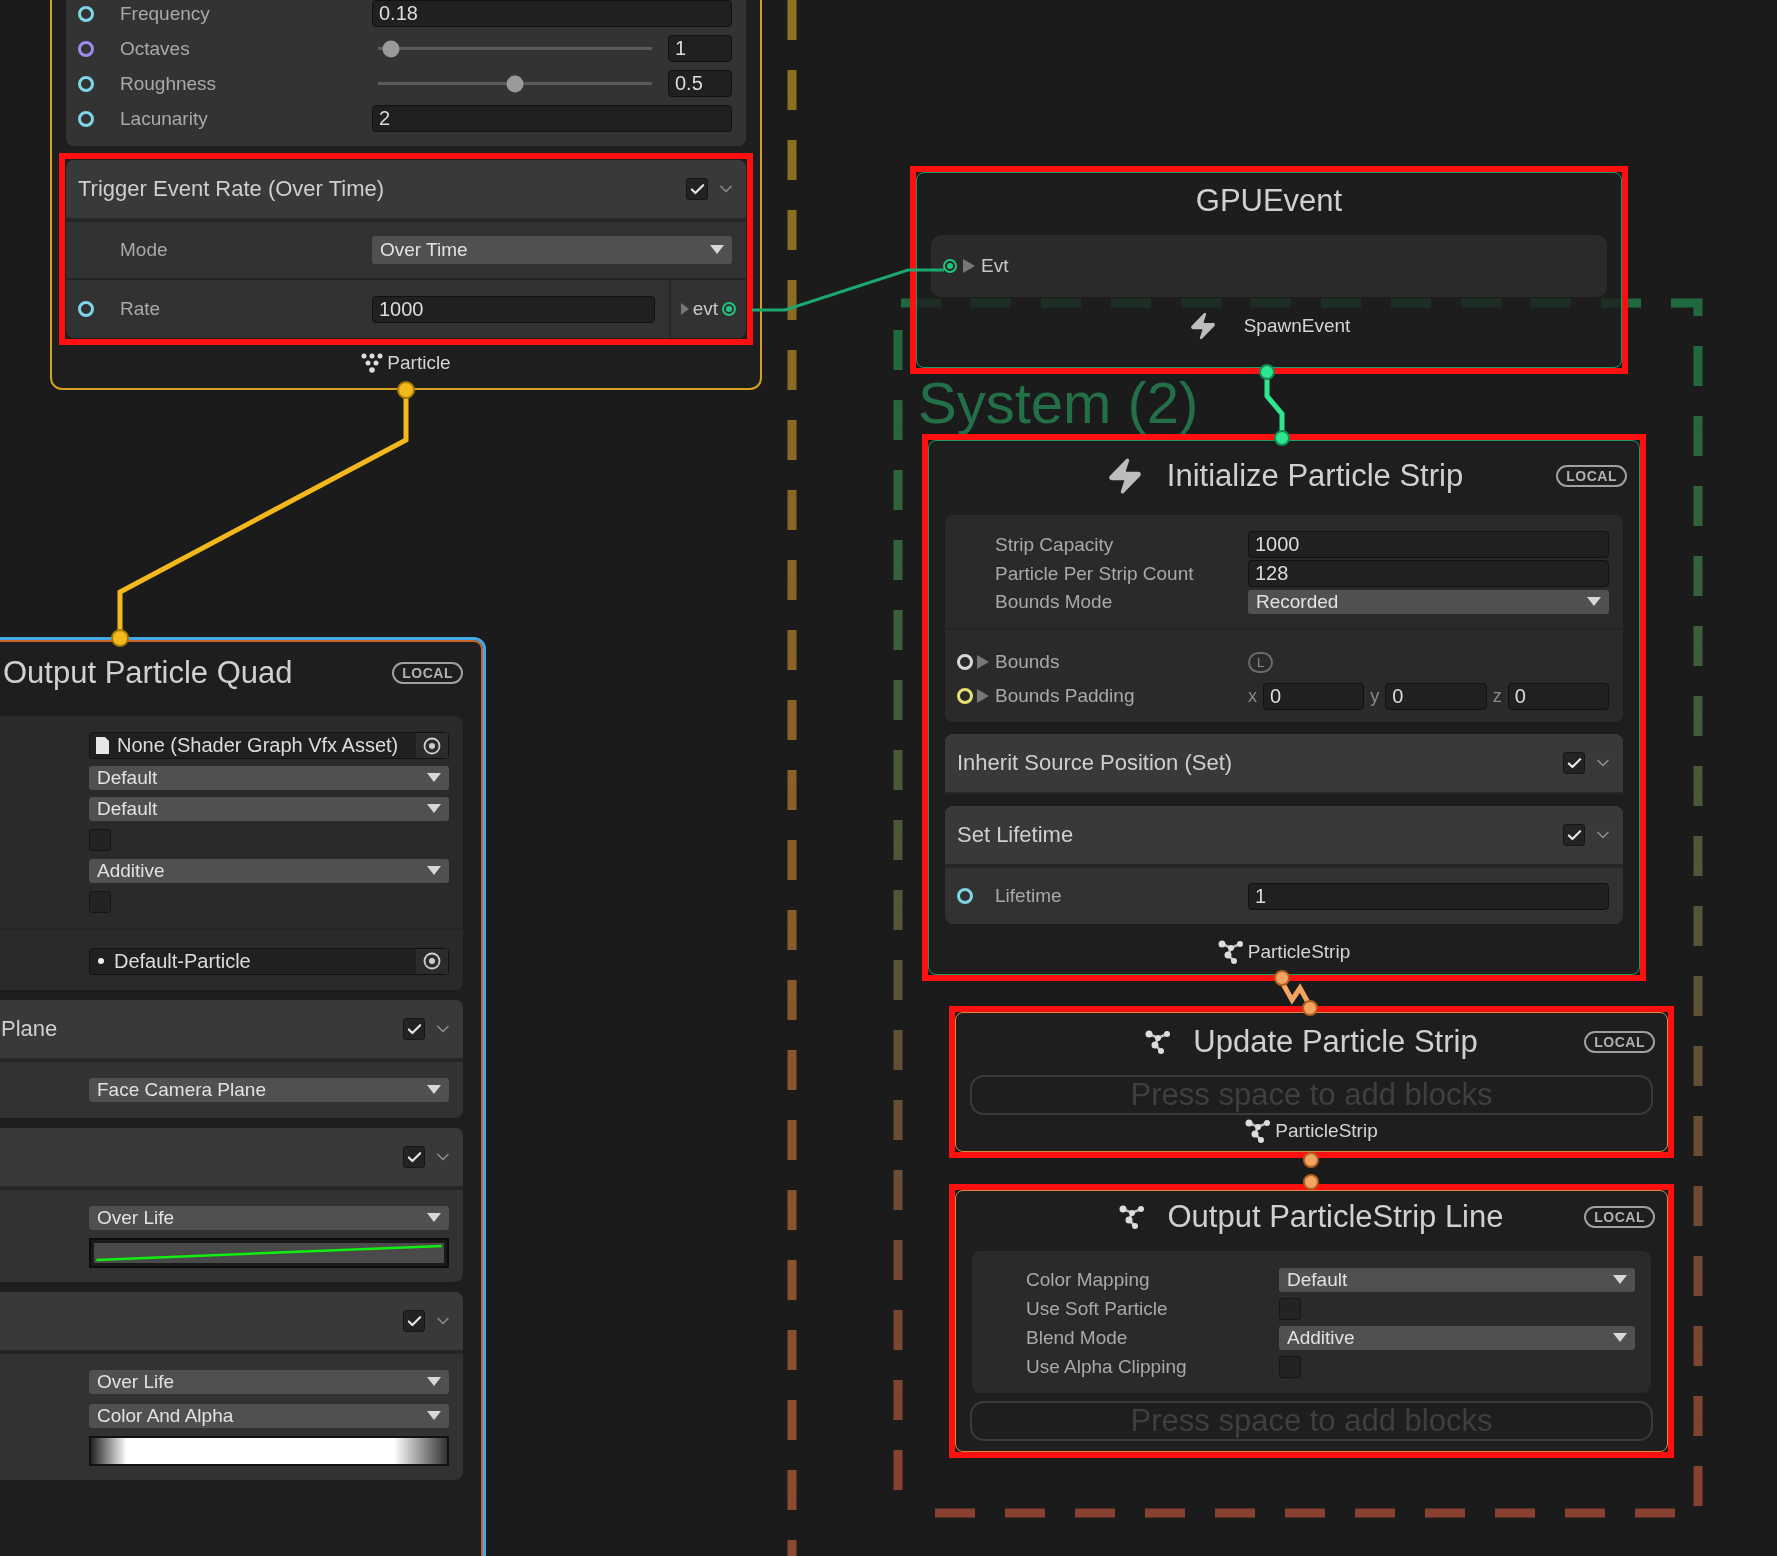  Describe the element at coordinates (1097, 1308) in the screenshot. I see `property-label: Use Soft Particle` at that location.